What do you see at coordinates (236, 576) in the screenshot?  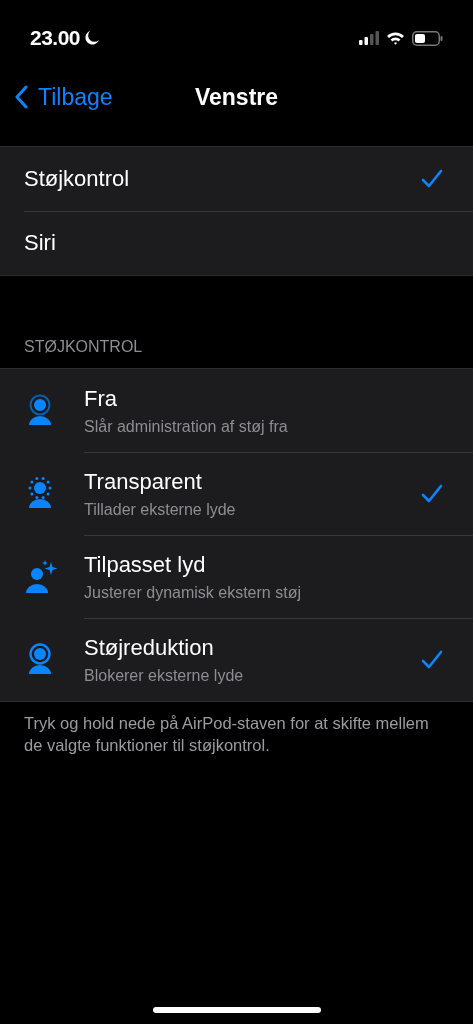 I see `mode-row: Tilpasset lyd Justerer dynamisk ekstern støj` at bounding box center [236, 576].